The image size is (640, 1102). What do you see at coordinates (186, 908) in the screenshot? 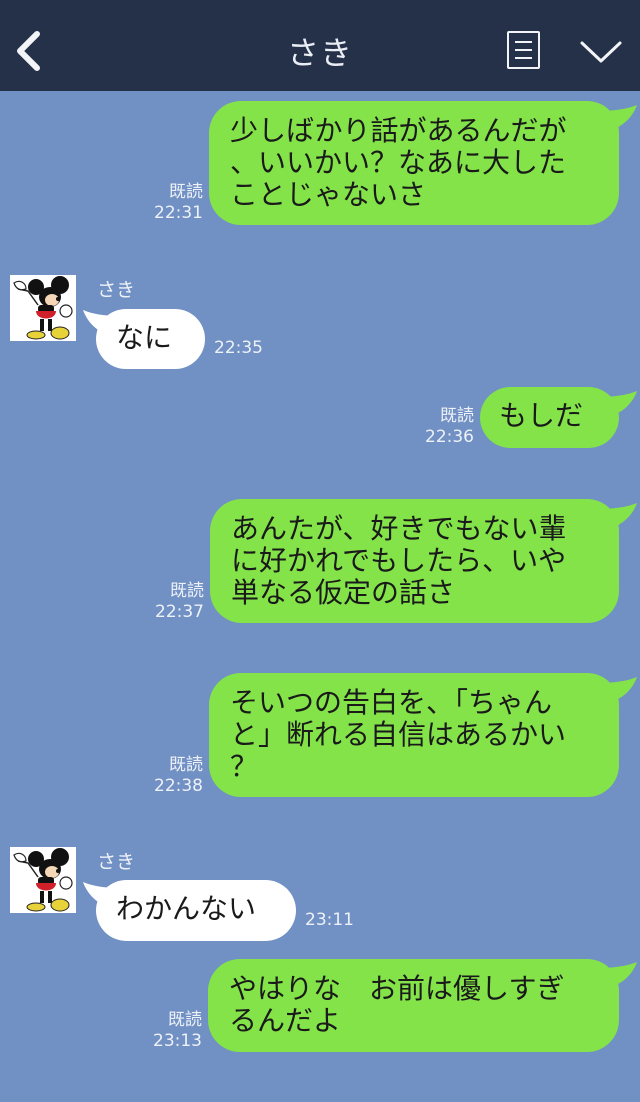
I see `message-text: わかんない` at bounding box center [186, 908].